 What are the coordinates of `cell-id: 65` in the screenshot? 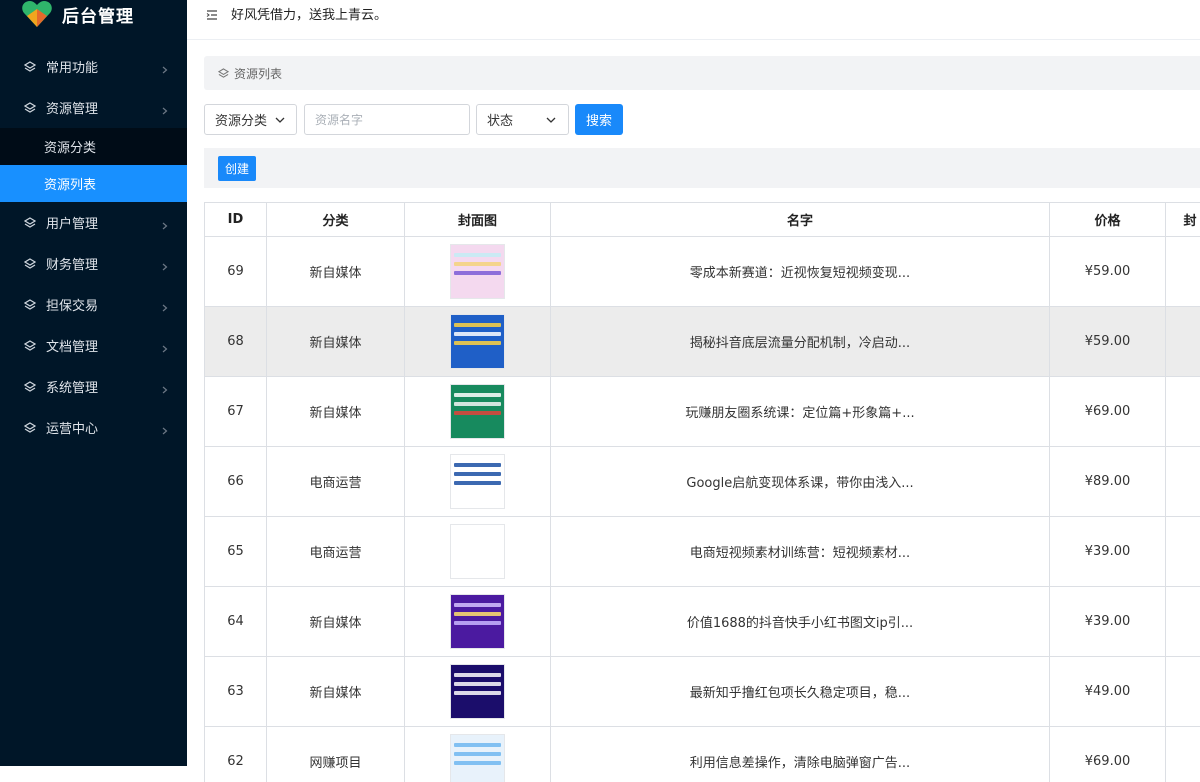 It's located at (236, 552).